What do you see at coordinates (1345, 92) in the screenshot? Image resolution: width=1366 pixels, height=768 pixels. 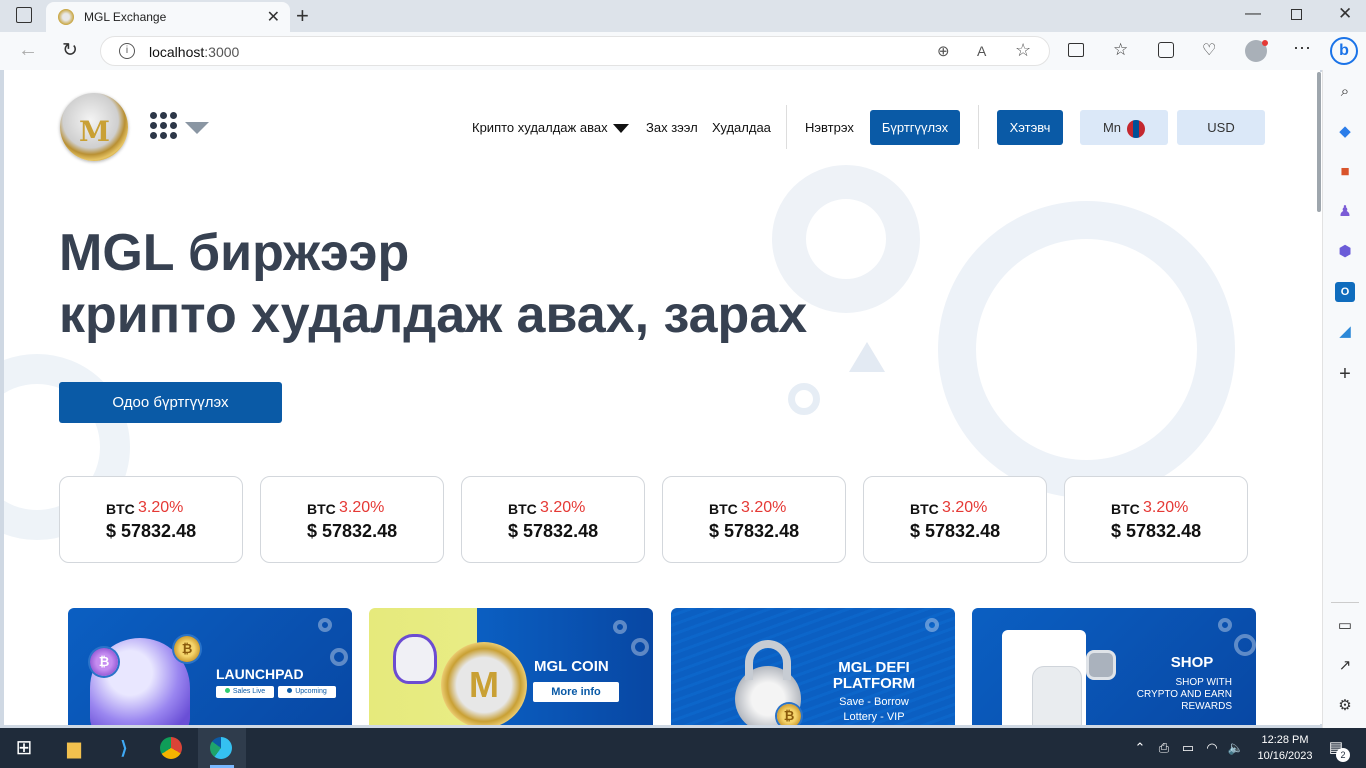 I see `search-icon: ⌕` at bounding box center [1345, 92].